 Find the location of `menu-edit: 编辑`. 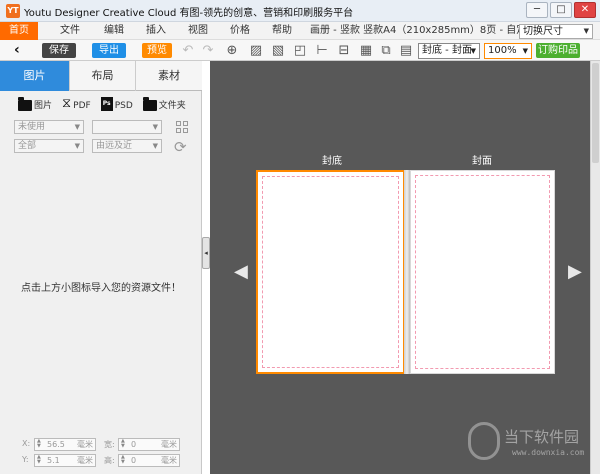

menu-edit: 编辑 is located at coordinates (114, 31).